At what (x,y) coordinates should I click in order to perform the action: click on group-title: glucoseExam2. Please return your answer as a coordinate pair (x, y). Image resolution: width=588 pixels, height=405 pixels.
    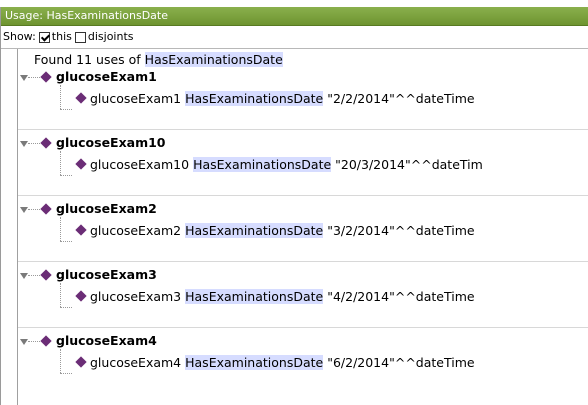
    Looking at the image, I should click on (106, 208).